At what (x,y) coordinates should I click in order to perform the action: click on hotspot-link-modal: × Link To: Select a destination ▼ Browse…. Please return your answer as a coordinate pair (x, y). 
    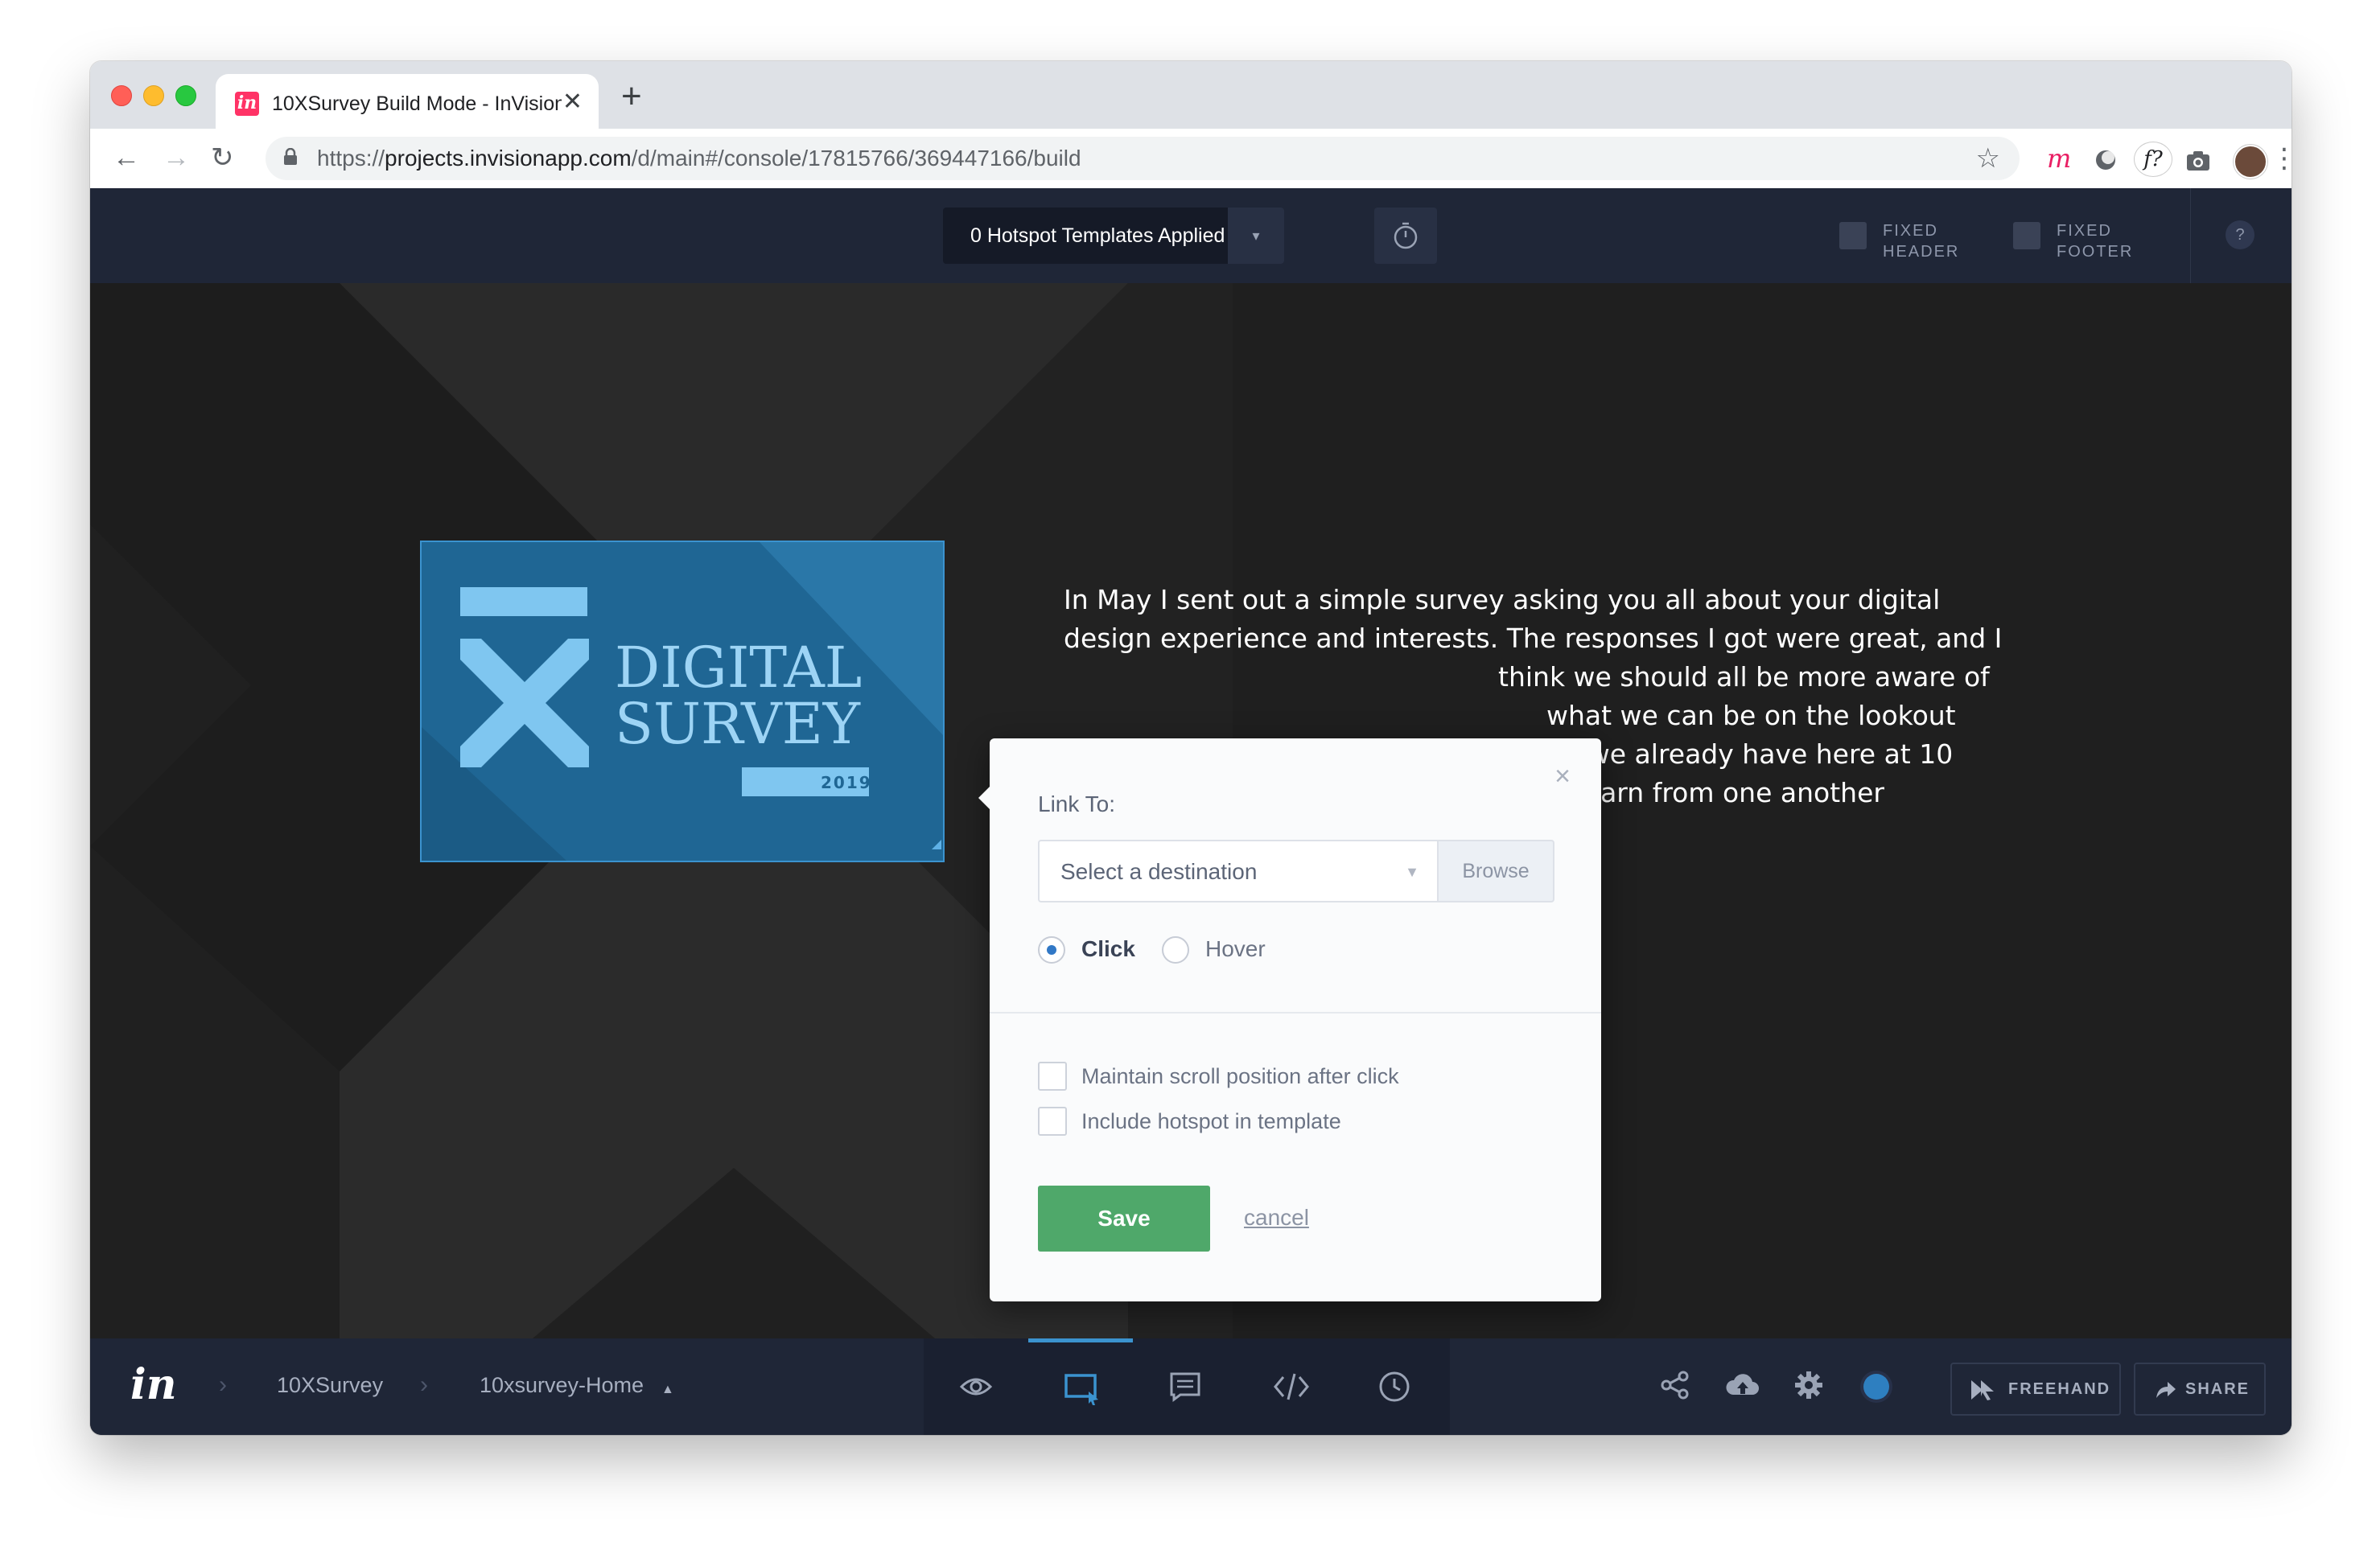
    Looking at the image, I should click on (1290, 1019).